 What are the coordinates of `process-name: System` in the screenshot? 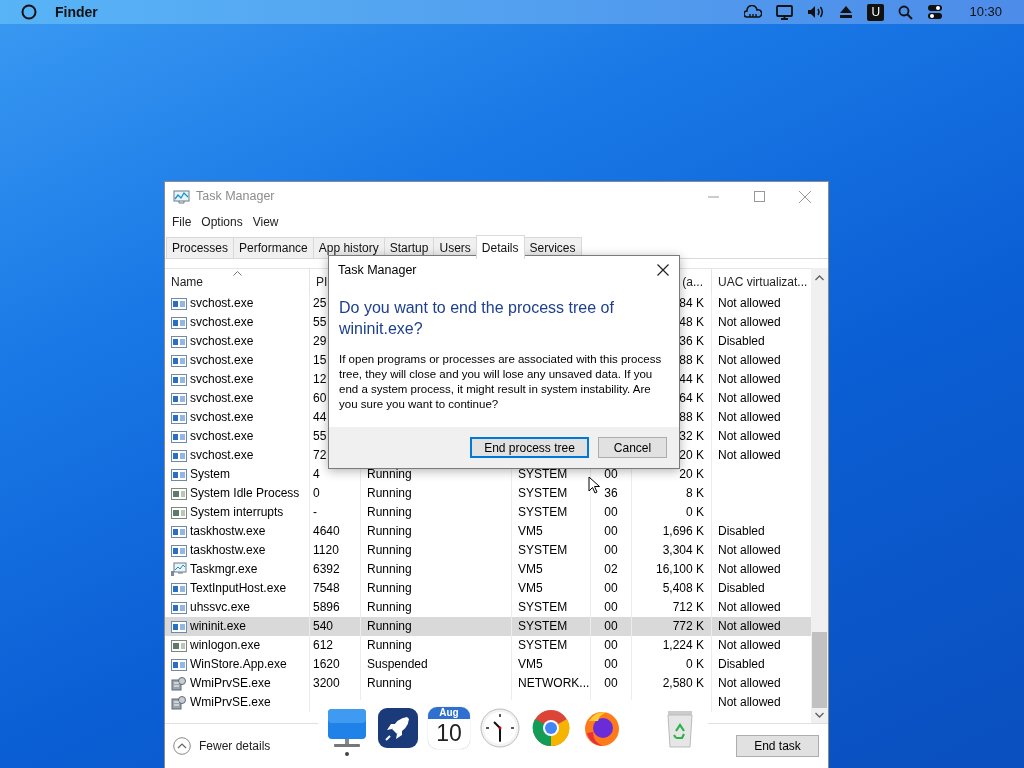 It's located at (209, 474).